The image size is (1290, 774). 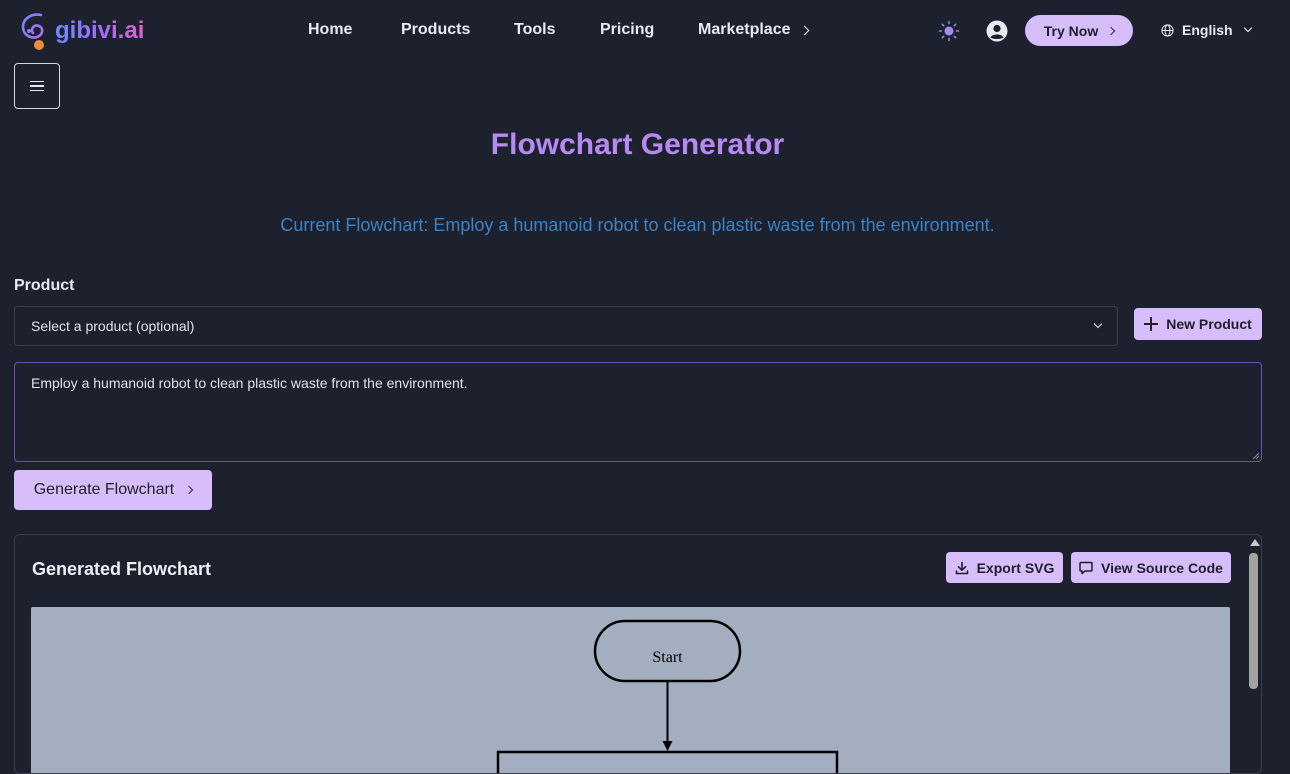 I want to click on page-title: Flowchart Generator, so click(x=637, y=144).